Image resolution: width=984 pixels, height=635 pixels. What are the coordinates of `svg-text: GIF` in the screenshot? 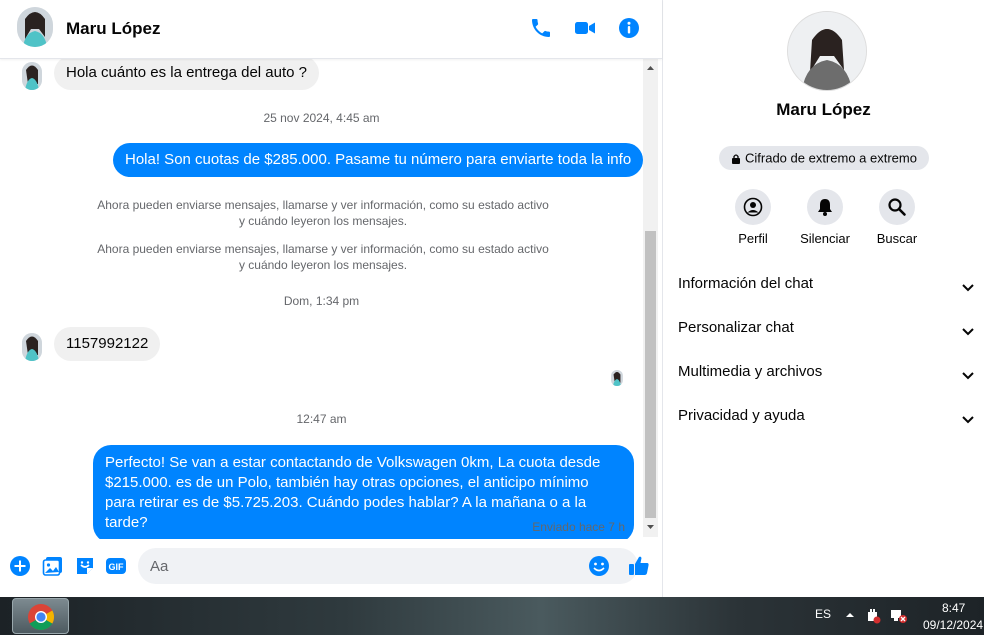 It's located at (117, 567).